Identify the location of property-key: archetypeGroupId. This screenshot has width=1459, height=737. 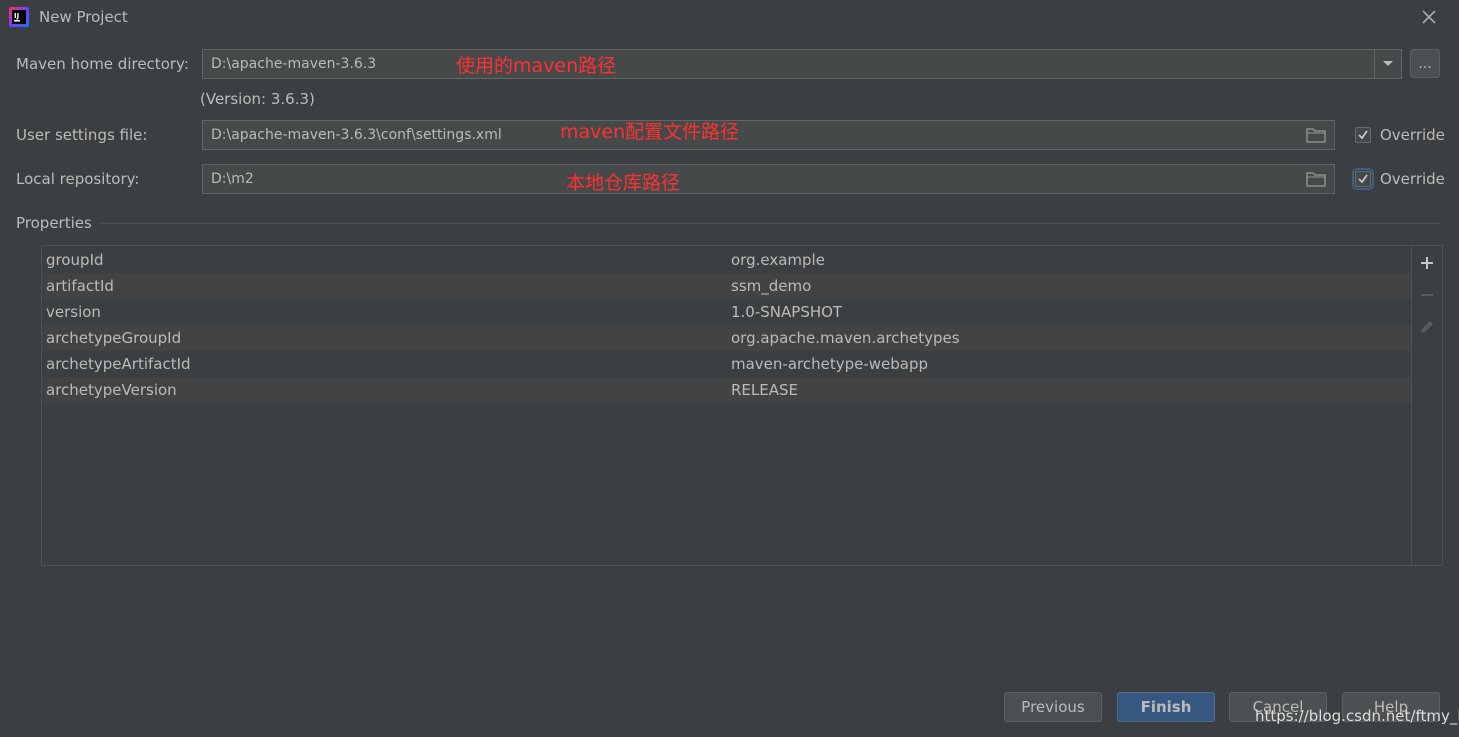
(114, 338).